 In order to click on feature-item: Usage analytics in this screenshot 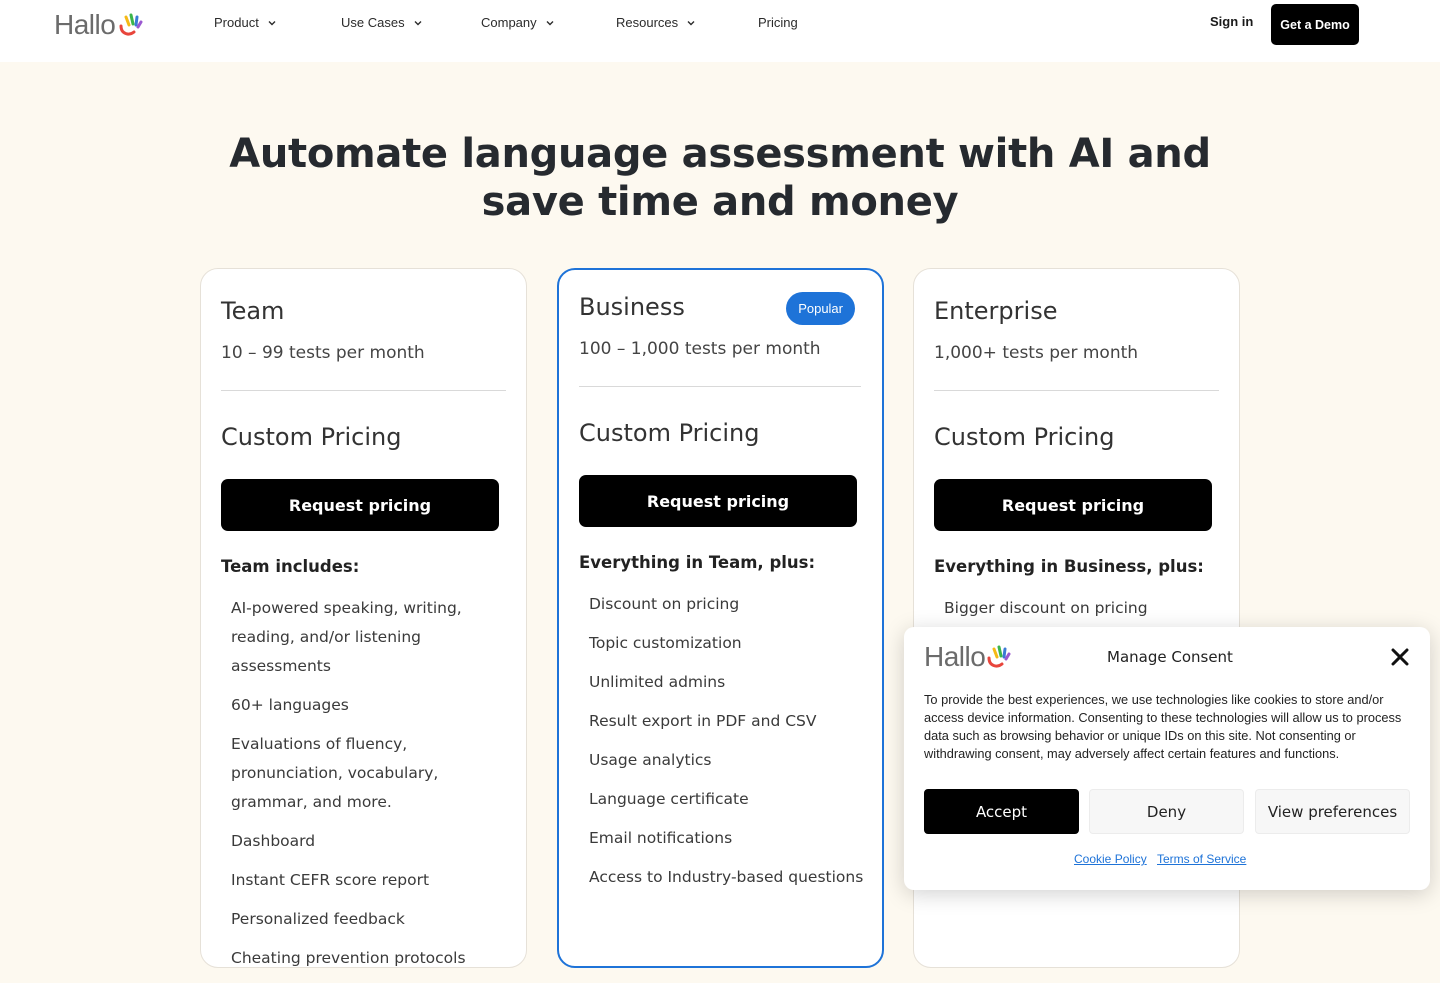, I will do `click(650, 760)`.